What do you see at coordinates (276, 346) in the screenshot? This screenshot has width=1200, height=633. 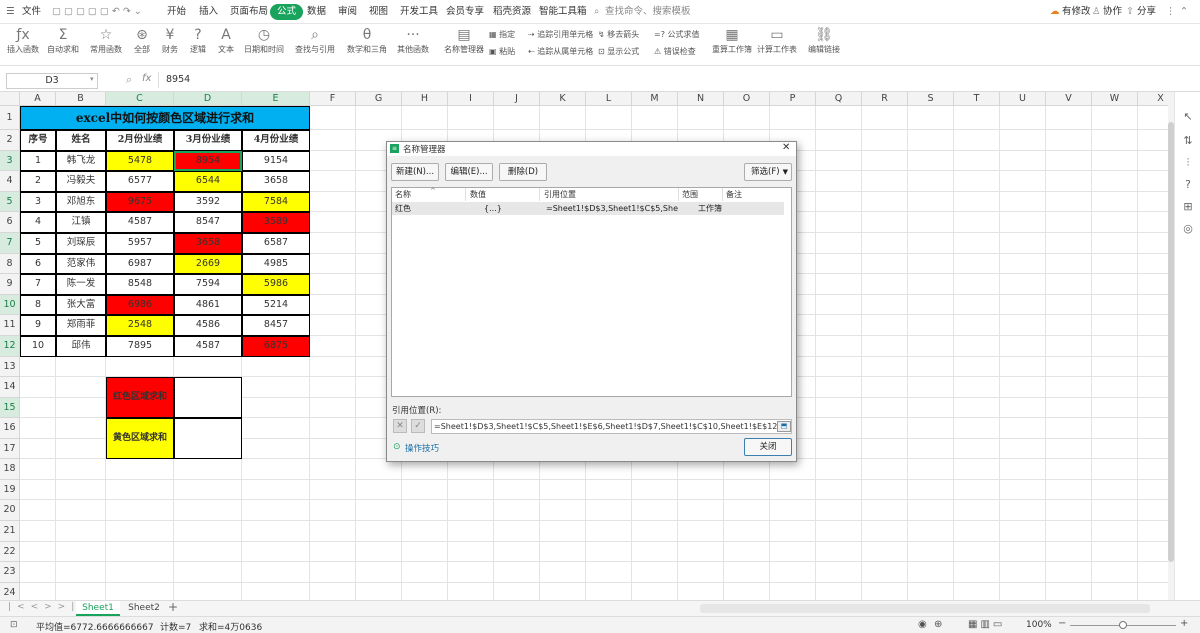 I see `data-cell: 6875` at bounding box center [276, 346].